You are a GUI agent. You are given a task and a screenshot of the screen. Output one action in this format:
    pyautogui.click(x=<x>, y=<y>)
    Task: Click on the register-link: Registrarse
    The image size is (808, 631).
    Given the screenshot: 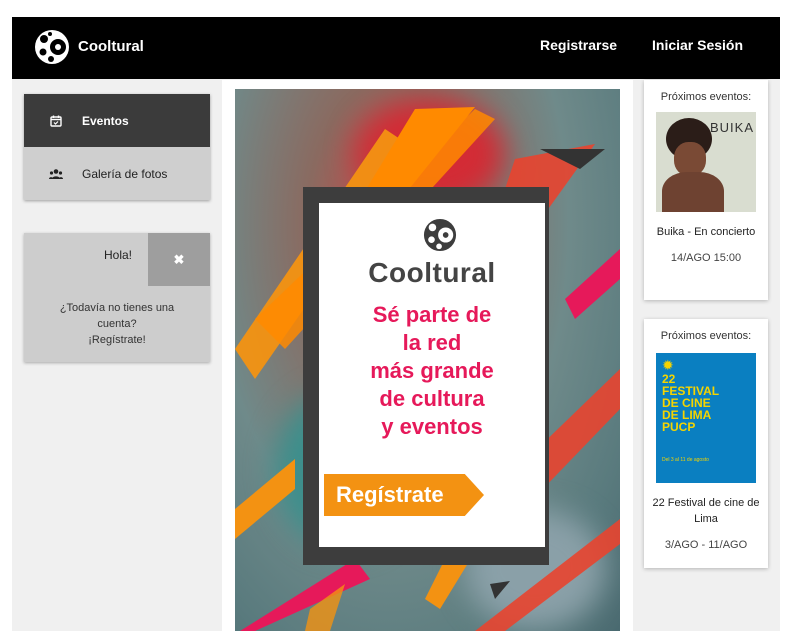 What is the action you would take?
    pyautogui.click(x=578, y=45)
    